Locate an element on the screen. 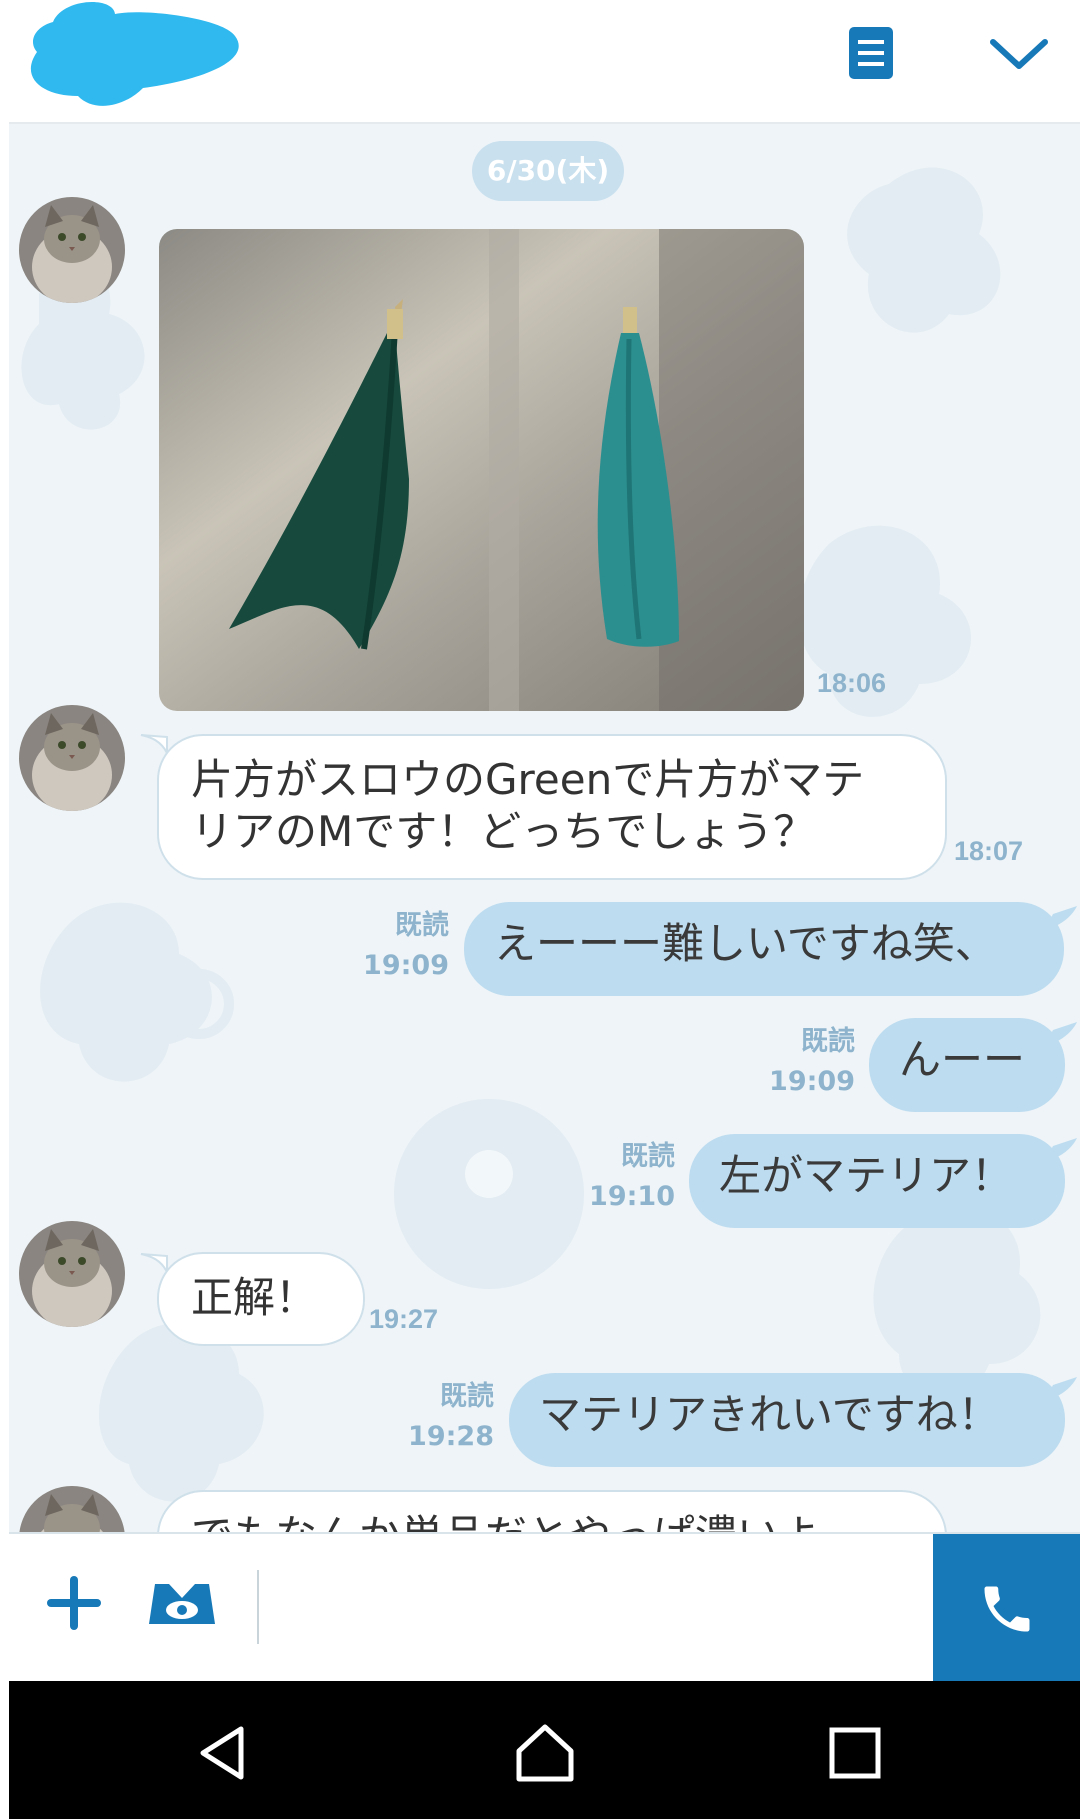  plus-icon is located at coordinates (74, 1603).